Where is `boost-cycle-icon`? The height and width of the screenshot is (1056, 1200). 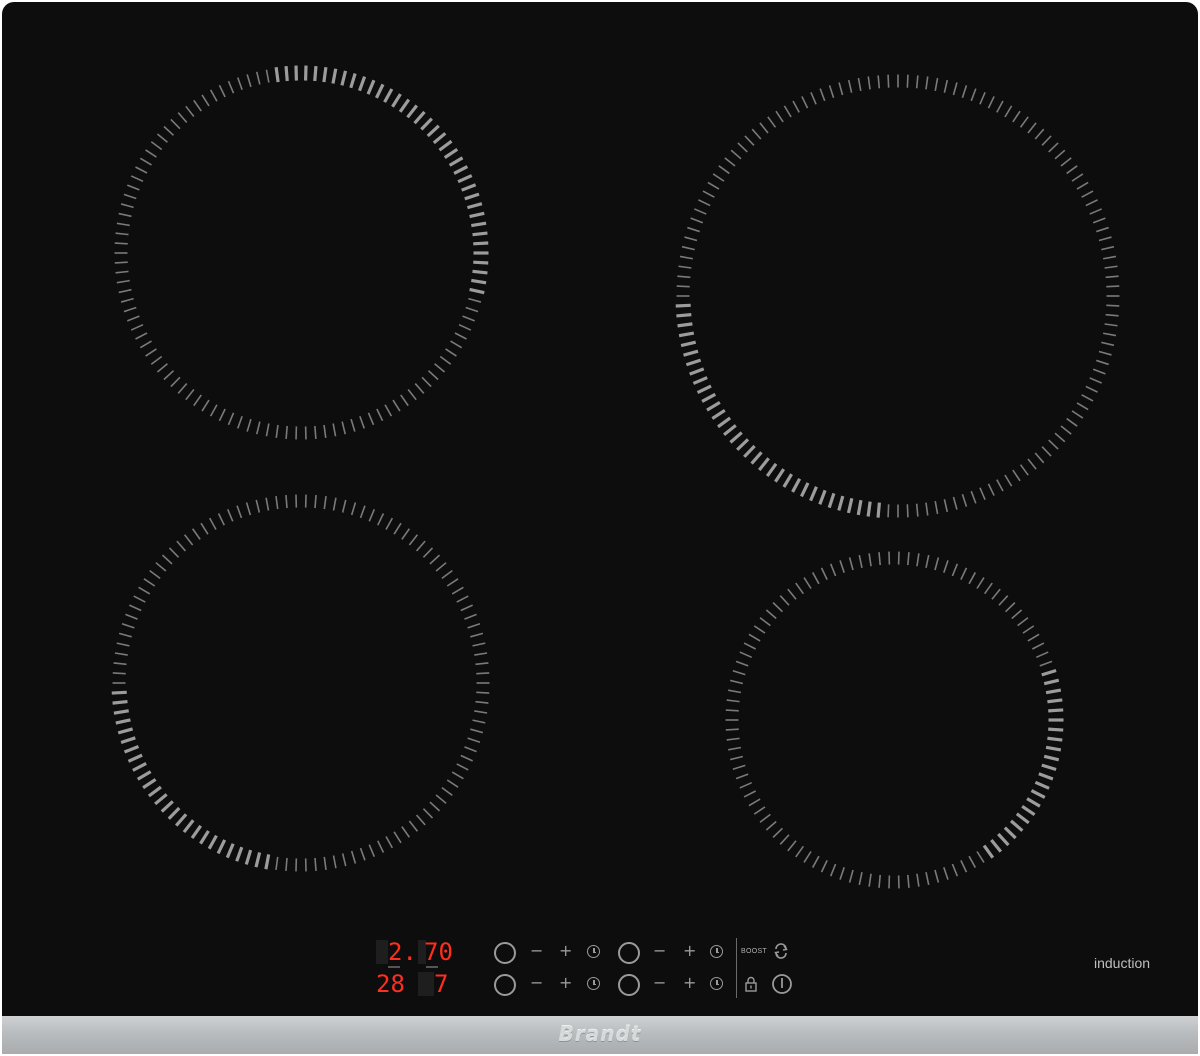
boost-cycle-icon is located at coordinates (781, 951).